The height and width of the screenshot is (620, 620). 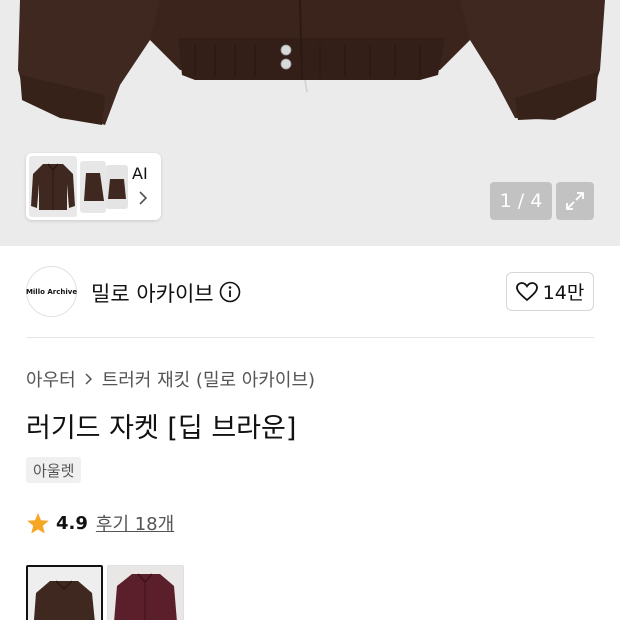 What do you see at coordinates (161, 428) in the screenshot?
I see `product-title: 러기드 자켓 [딥 브라운]` at bounding box center [161, 428].